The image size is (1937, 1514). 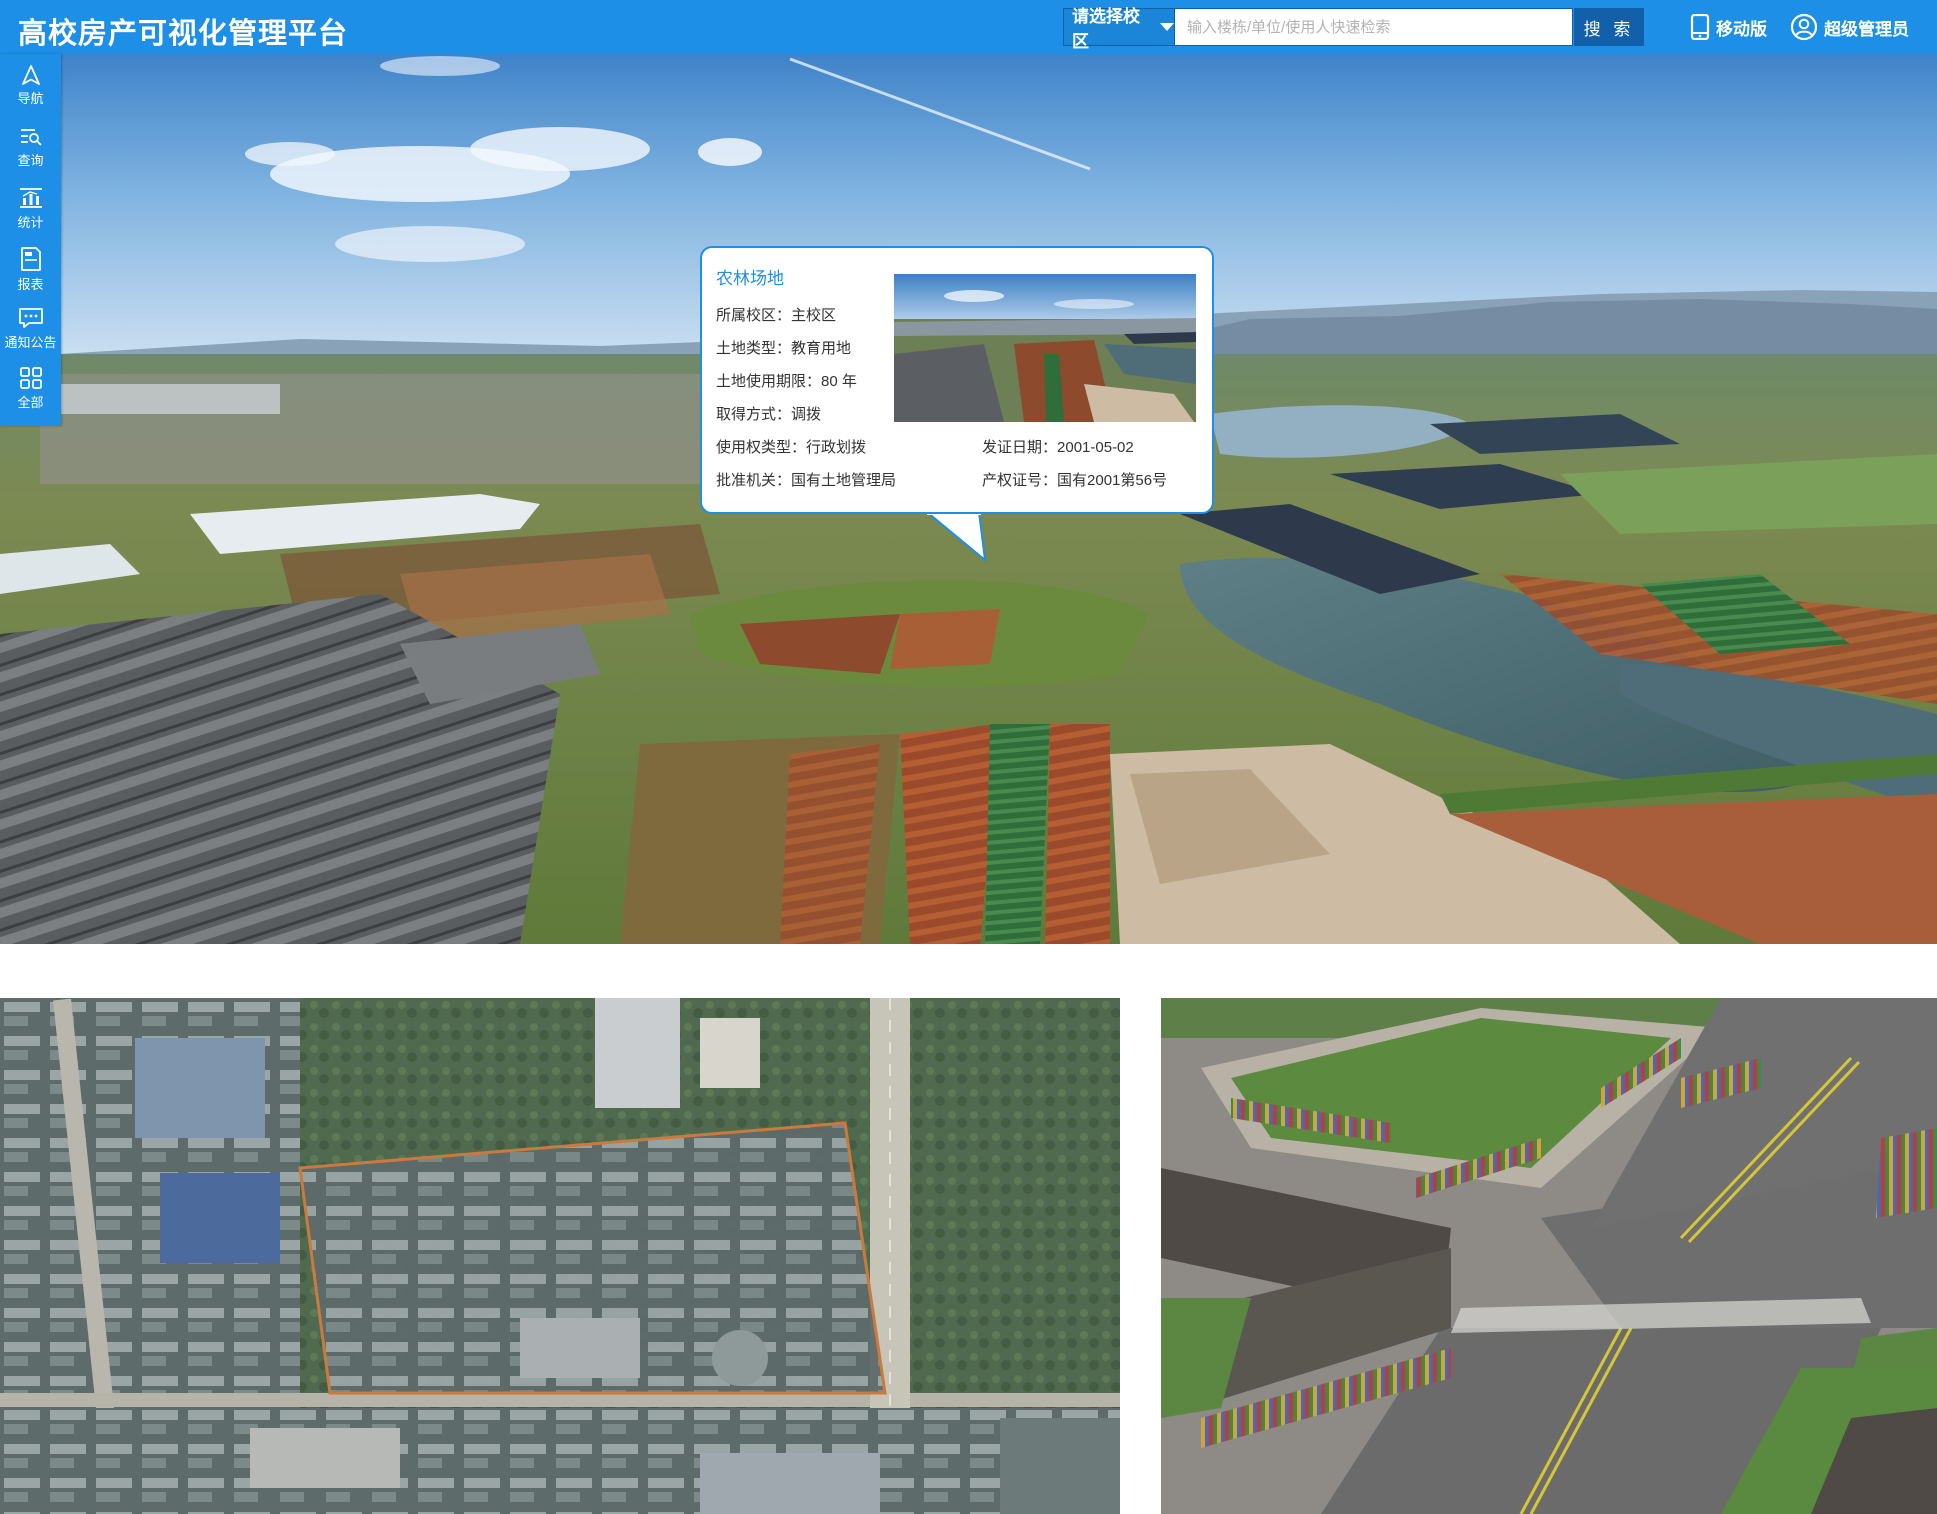 I want to click on popup-field-authority: 批准机关：国有土地管理局, so click(x=806, y=479).